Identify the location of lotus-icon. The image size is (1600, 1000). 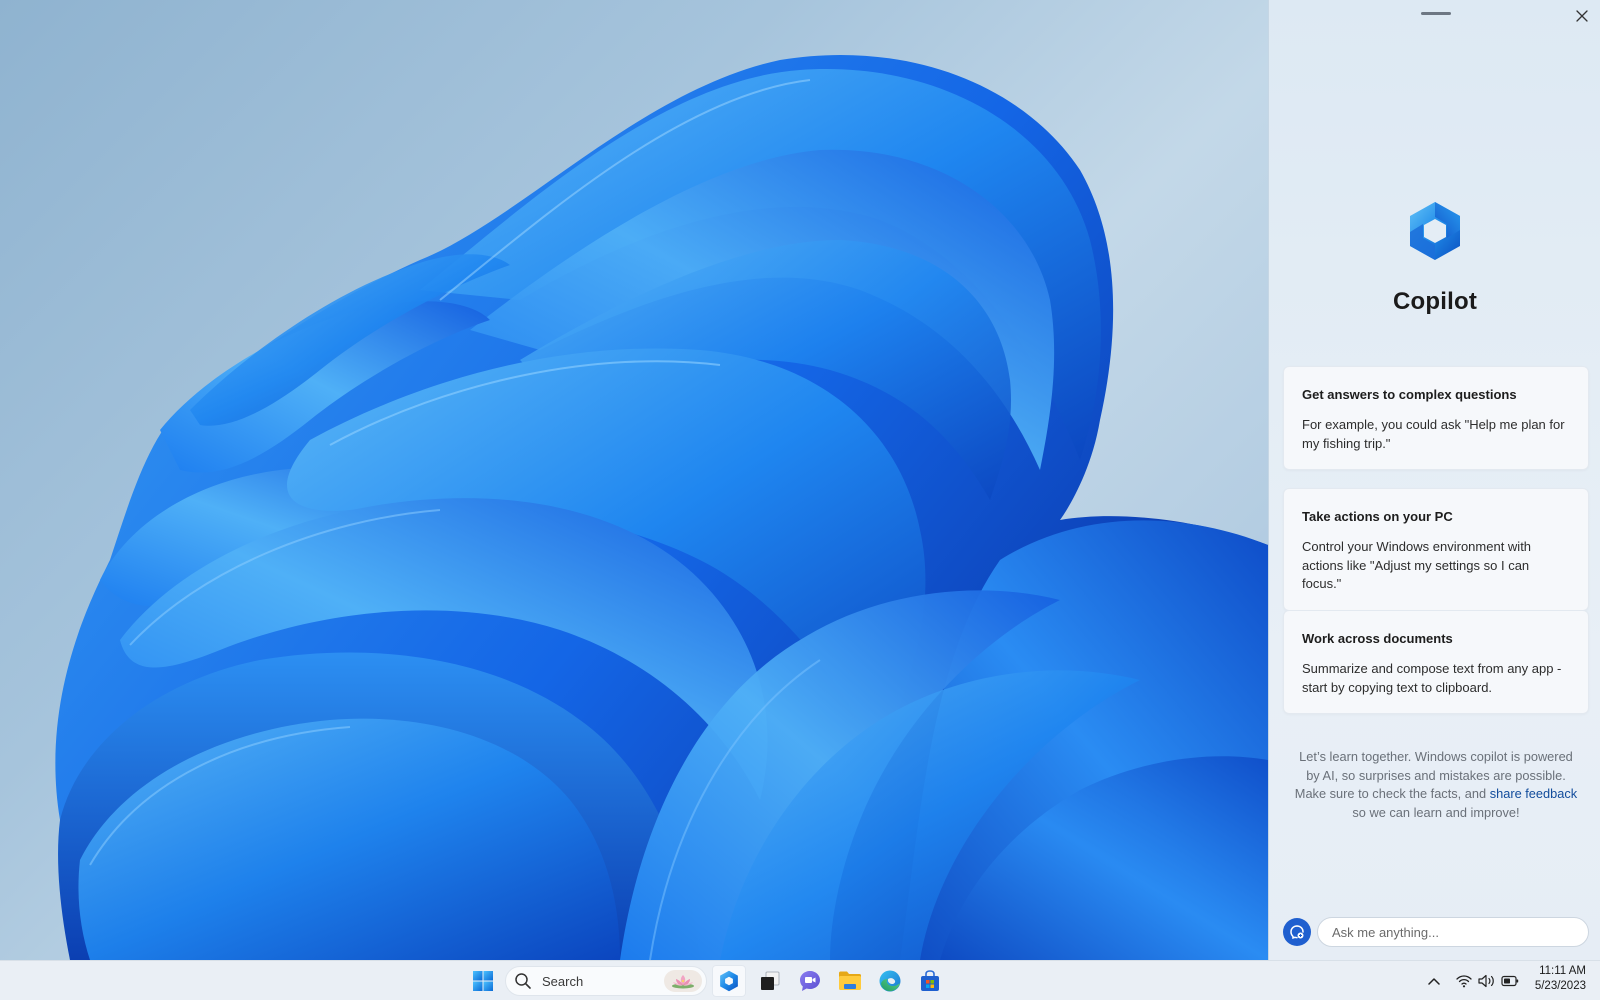
(683, 982).